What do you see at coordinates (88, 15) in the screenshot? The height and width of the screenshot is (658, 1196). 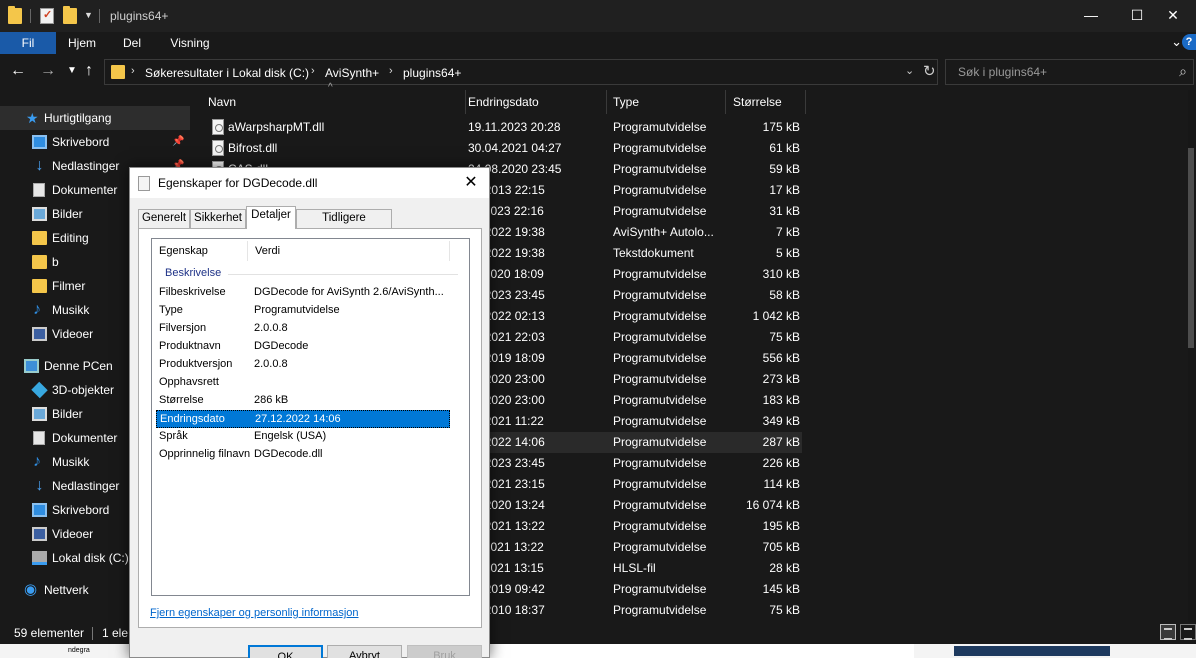 I see `customize-toolbar-chevron-icon: ▼` at bounding box center [88, 15].